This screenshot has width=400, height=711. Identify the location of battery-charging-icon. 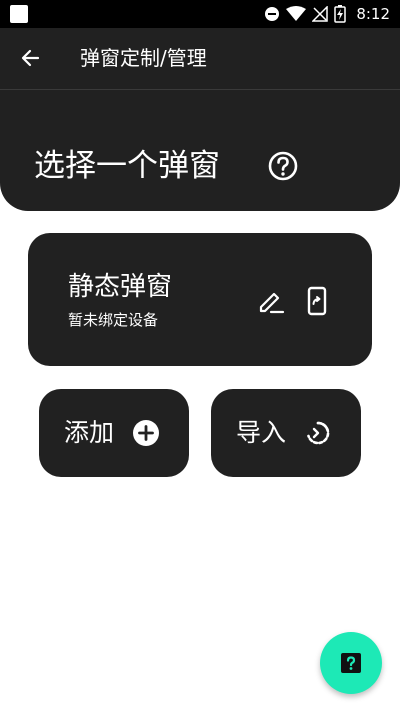
(340, 14).